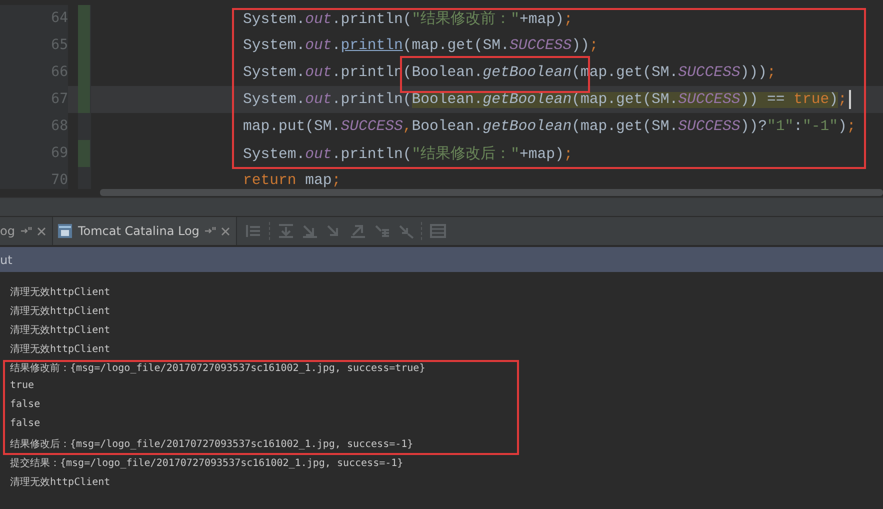 This screenshot has width=883, height=509. What do you see at coordinates (545, 100) in the screenshot?
I see `code-line: System.out.println(Boolean.getBoolean(map.get(SM.SUCCESS)) == true);` at bounding box center [545, 100].